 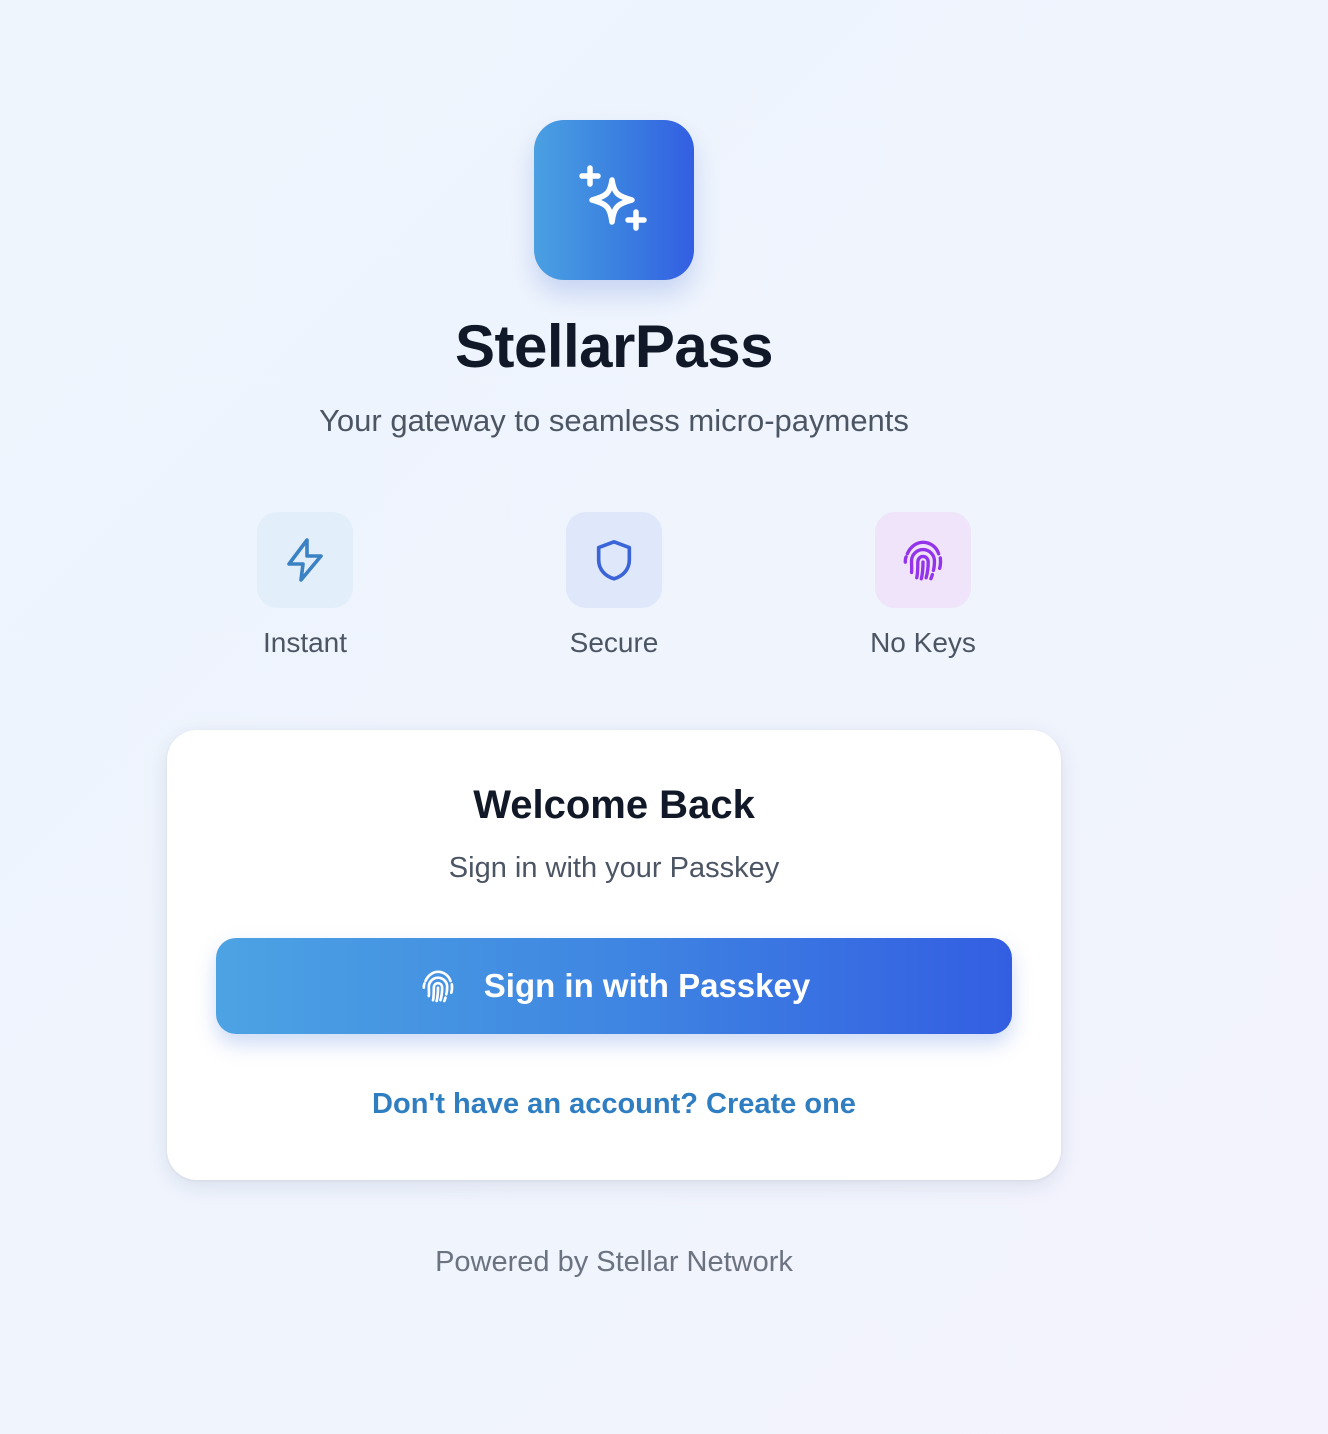 I want to click on feature-secure: Secure, so click(x=614, y=585).